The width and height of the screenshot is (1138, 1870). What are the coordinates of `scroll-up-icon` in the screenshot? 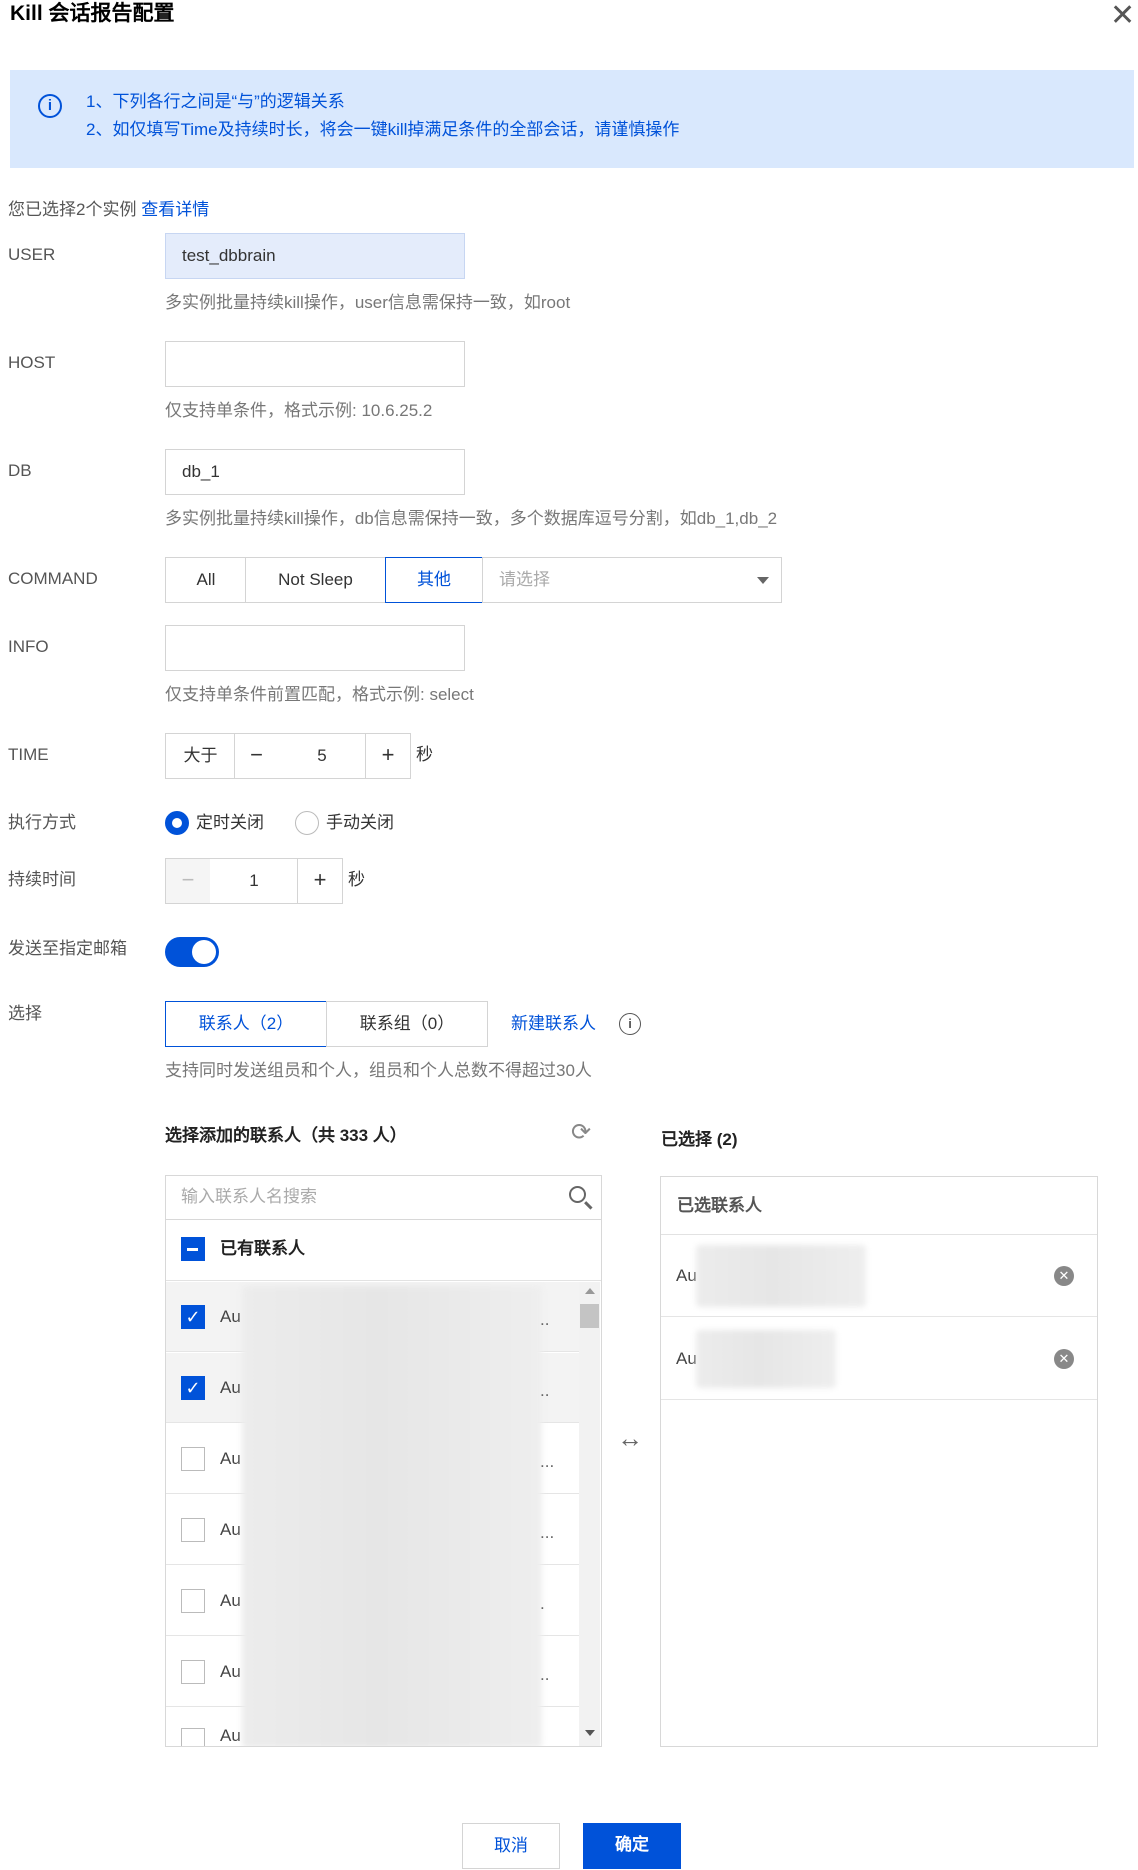 It's located at (590, 1291).